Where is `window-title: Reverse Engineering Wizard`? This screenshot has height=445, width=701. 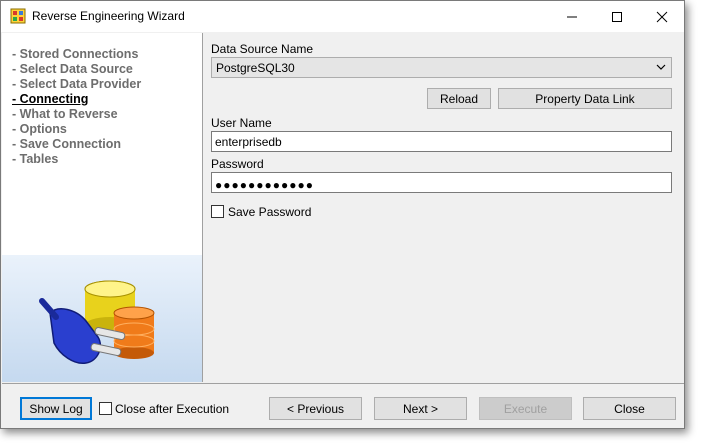
window-title: Reverse Engineering Wizard is located at coordinates (108, 16).